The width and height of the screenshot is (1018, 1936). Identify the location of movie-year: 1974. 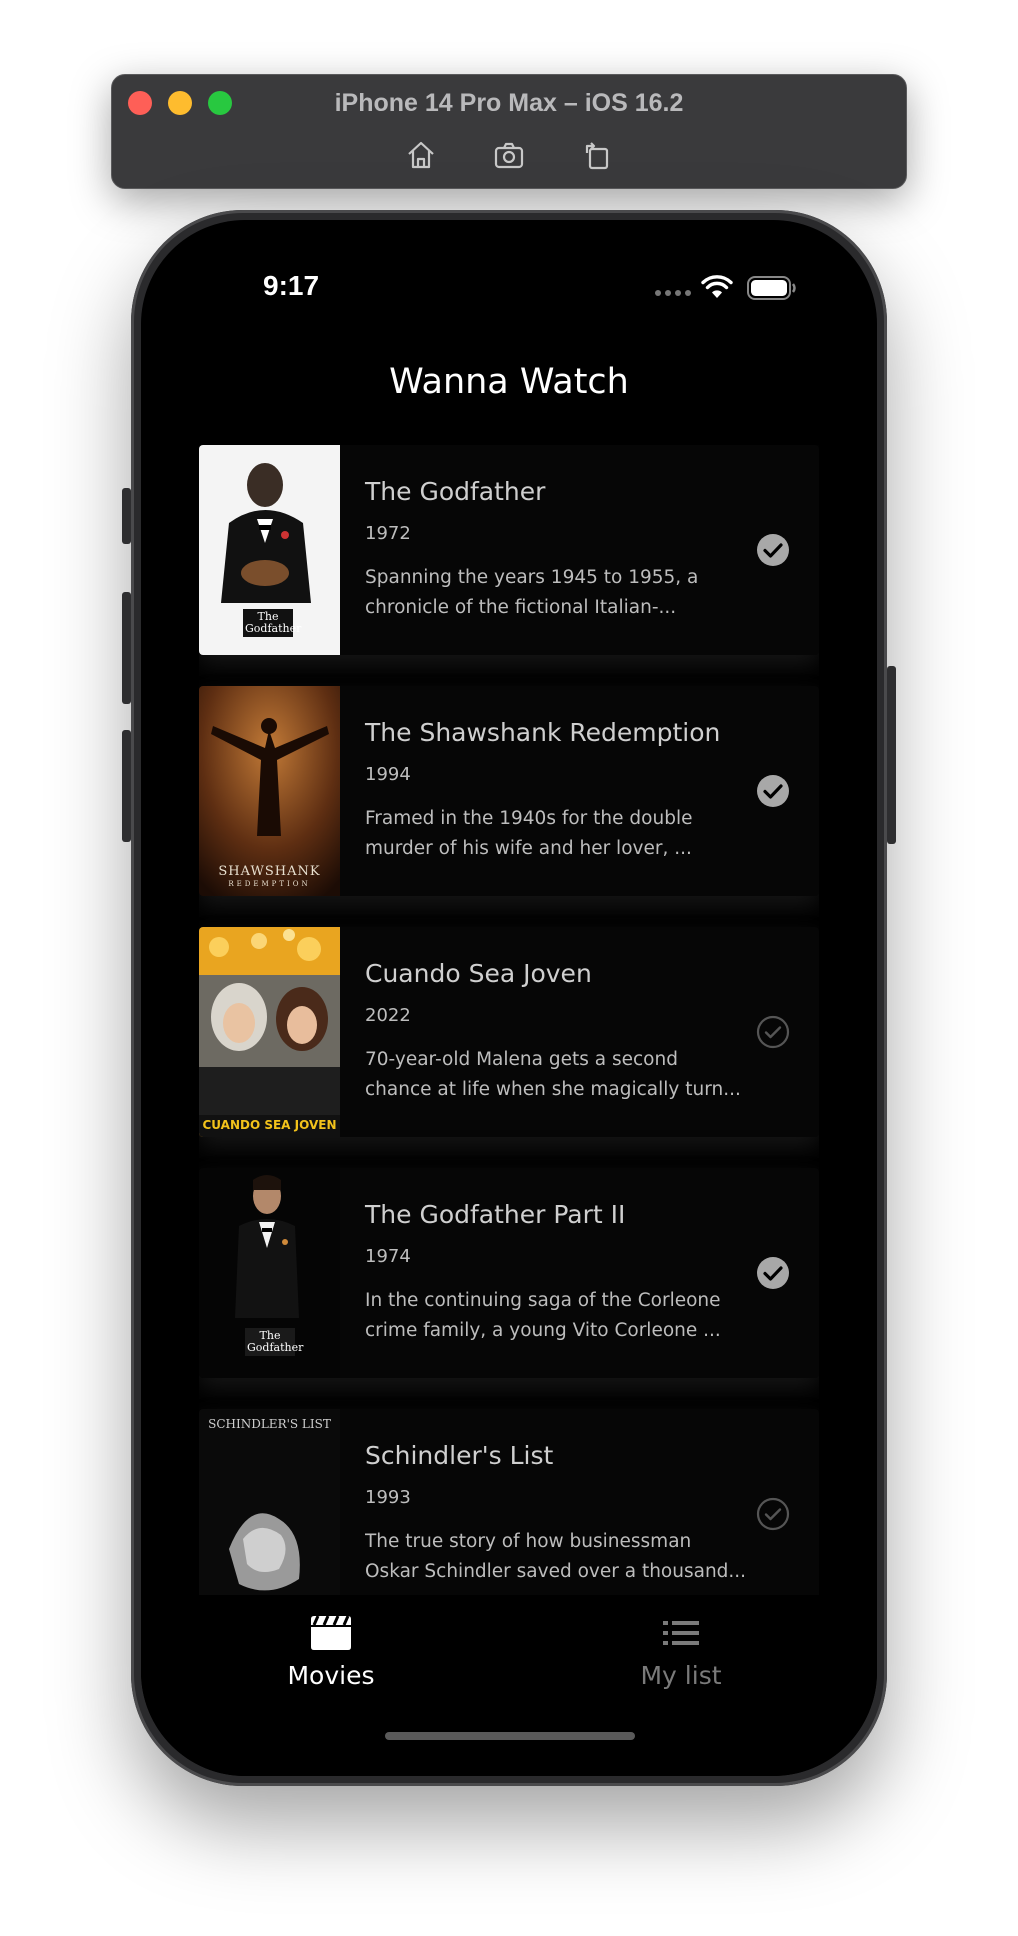
(388, 1256).